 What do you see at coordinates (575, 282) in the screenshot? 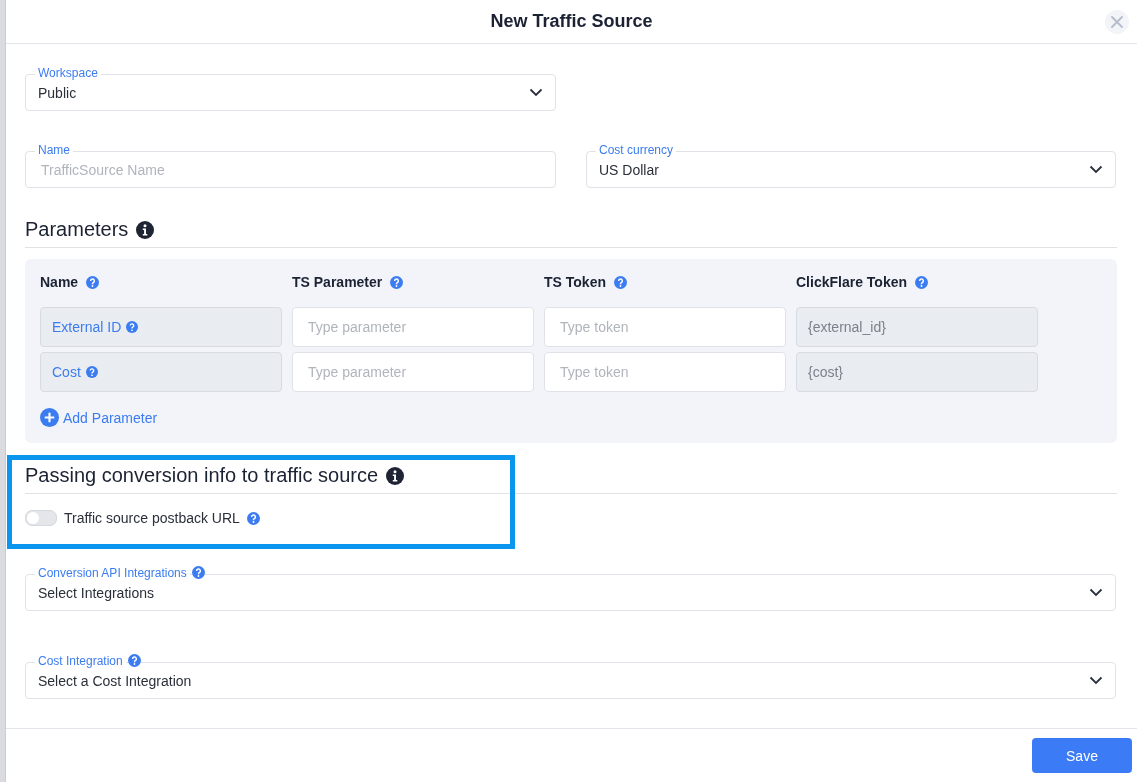
I see `column-header: TS Token` at bounding box center [575, 282].